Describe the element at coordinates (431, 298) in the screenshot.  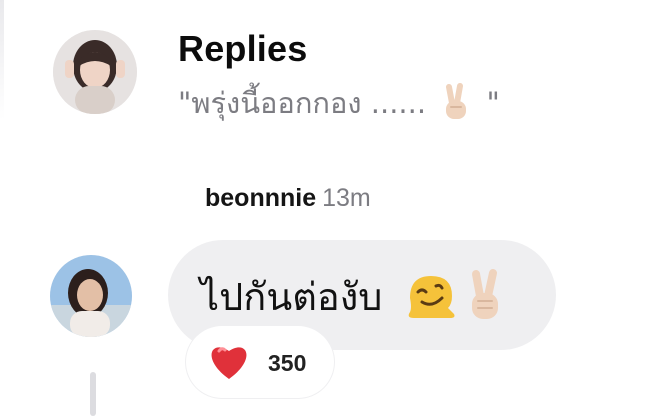
I see `melting-face-icon` at that location.